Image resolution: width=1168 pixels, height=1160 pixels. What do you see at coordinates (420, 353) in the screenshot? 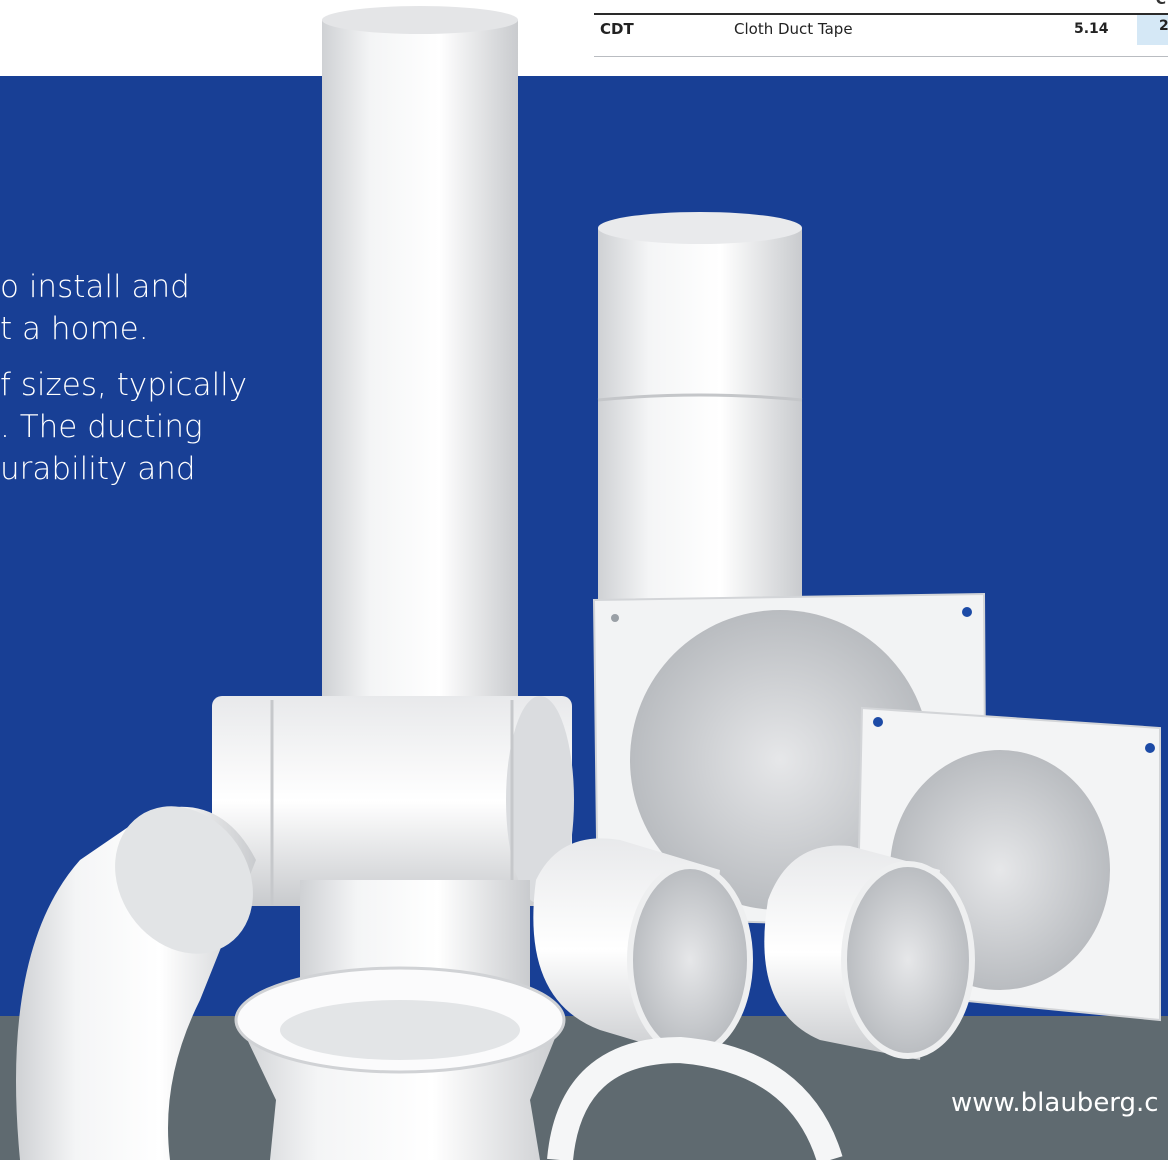
I see `tall-pipe` at bounding box center [420, 353].